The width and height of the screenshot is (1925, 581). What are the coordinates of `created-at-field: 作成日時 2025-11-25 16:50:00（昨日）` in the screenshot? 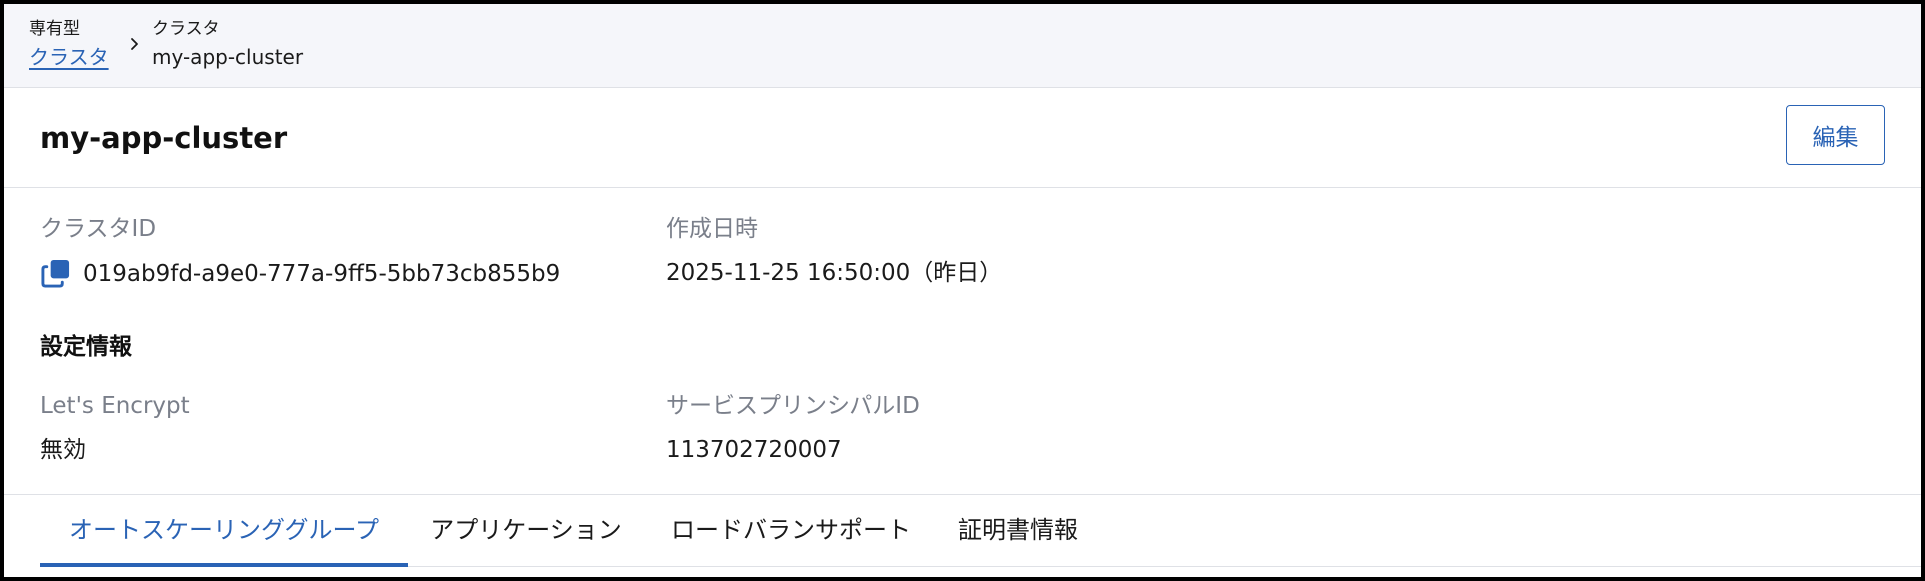 It's located at (834, 251).